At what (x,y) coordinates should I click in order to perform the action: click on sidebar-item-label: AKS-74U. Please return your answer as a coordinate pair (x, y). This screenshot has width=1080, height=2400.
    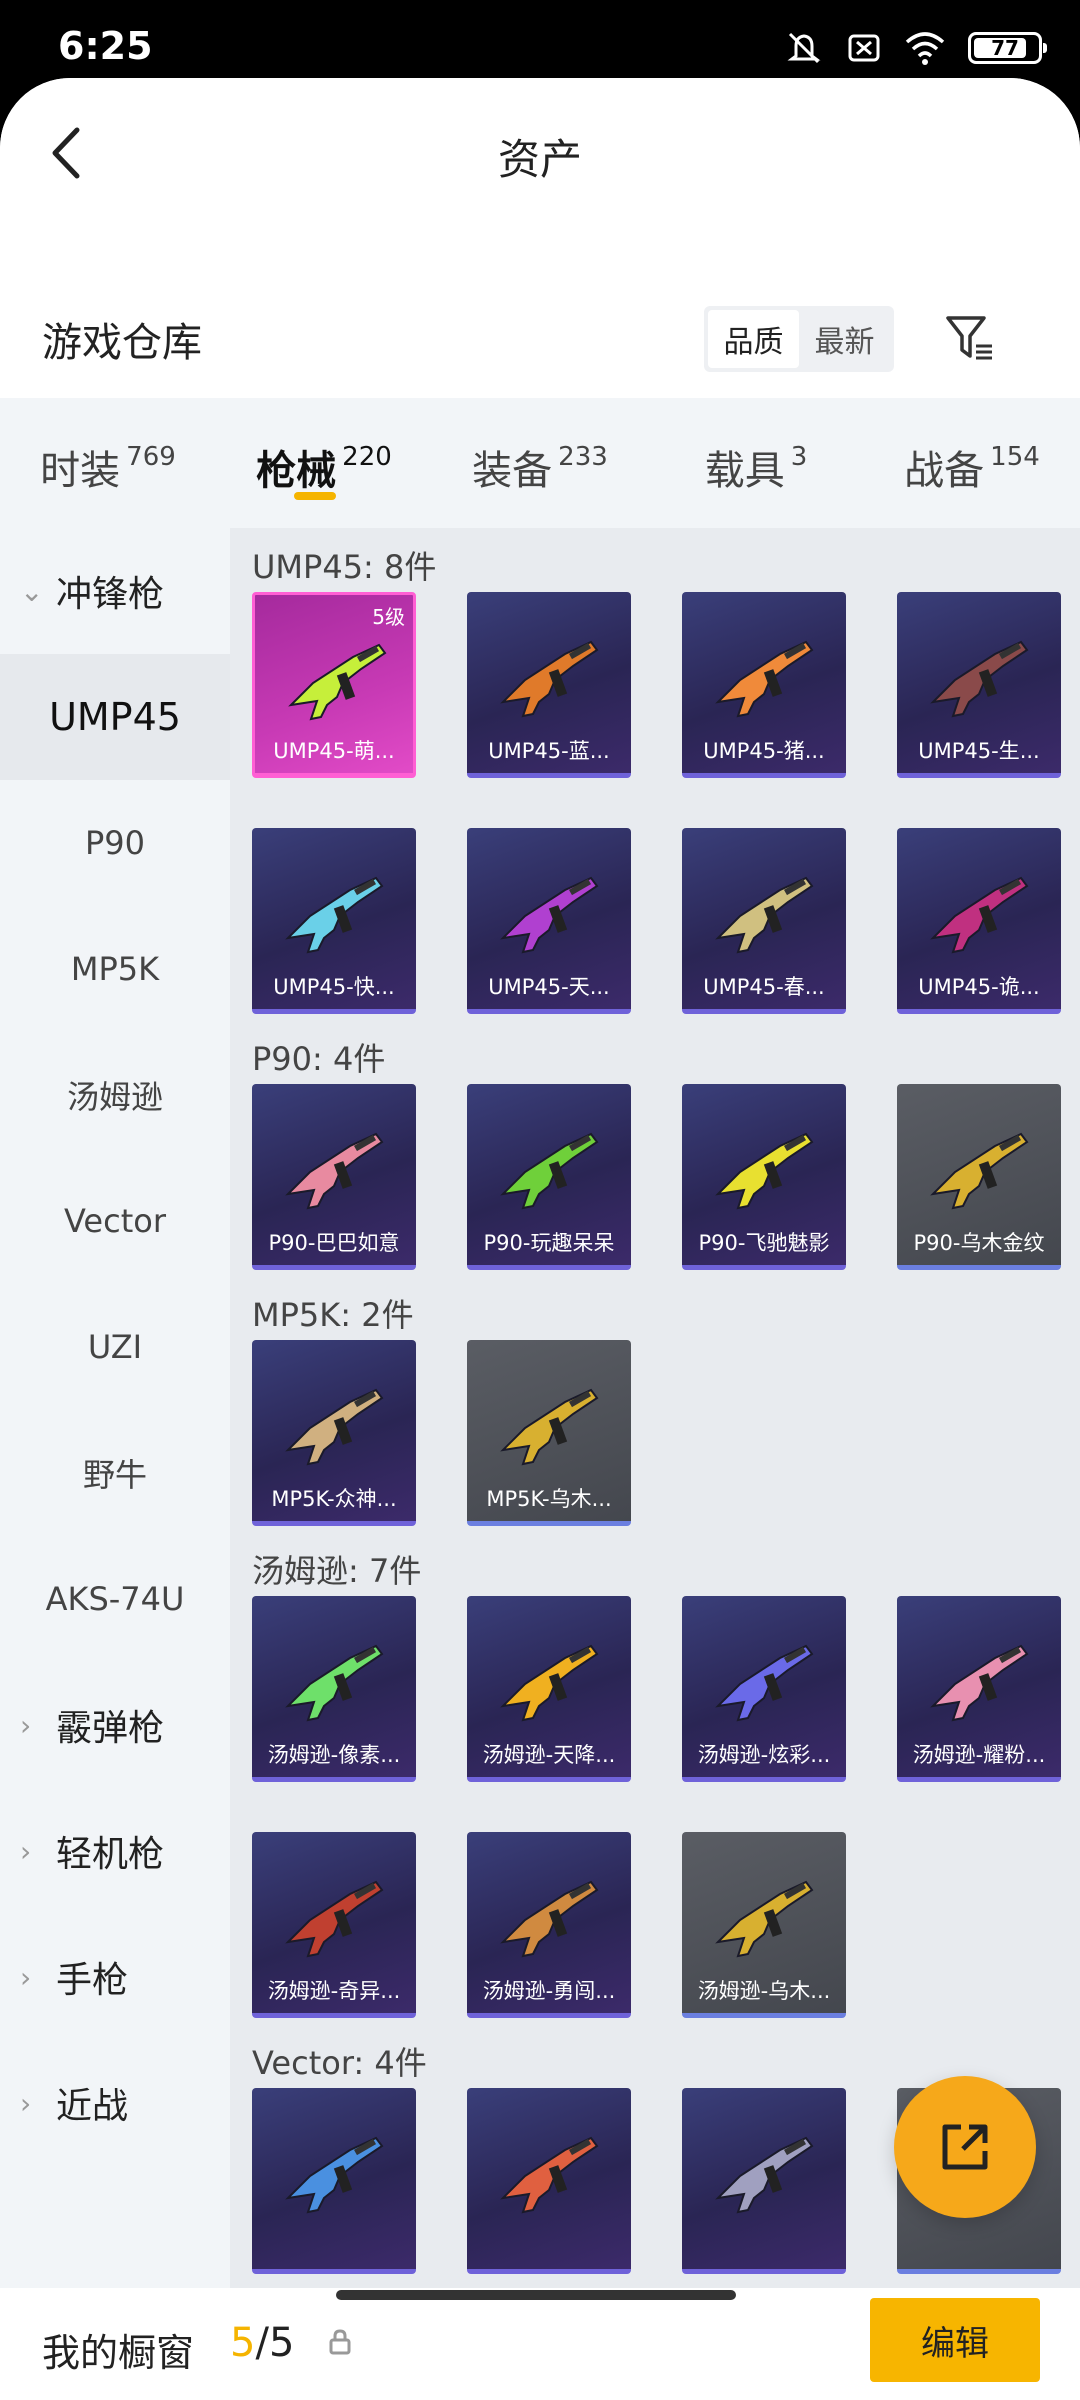
    Looking at the image, I should click on (115, 1599).